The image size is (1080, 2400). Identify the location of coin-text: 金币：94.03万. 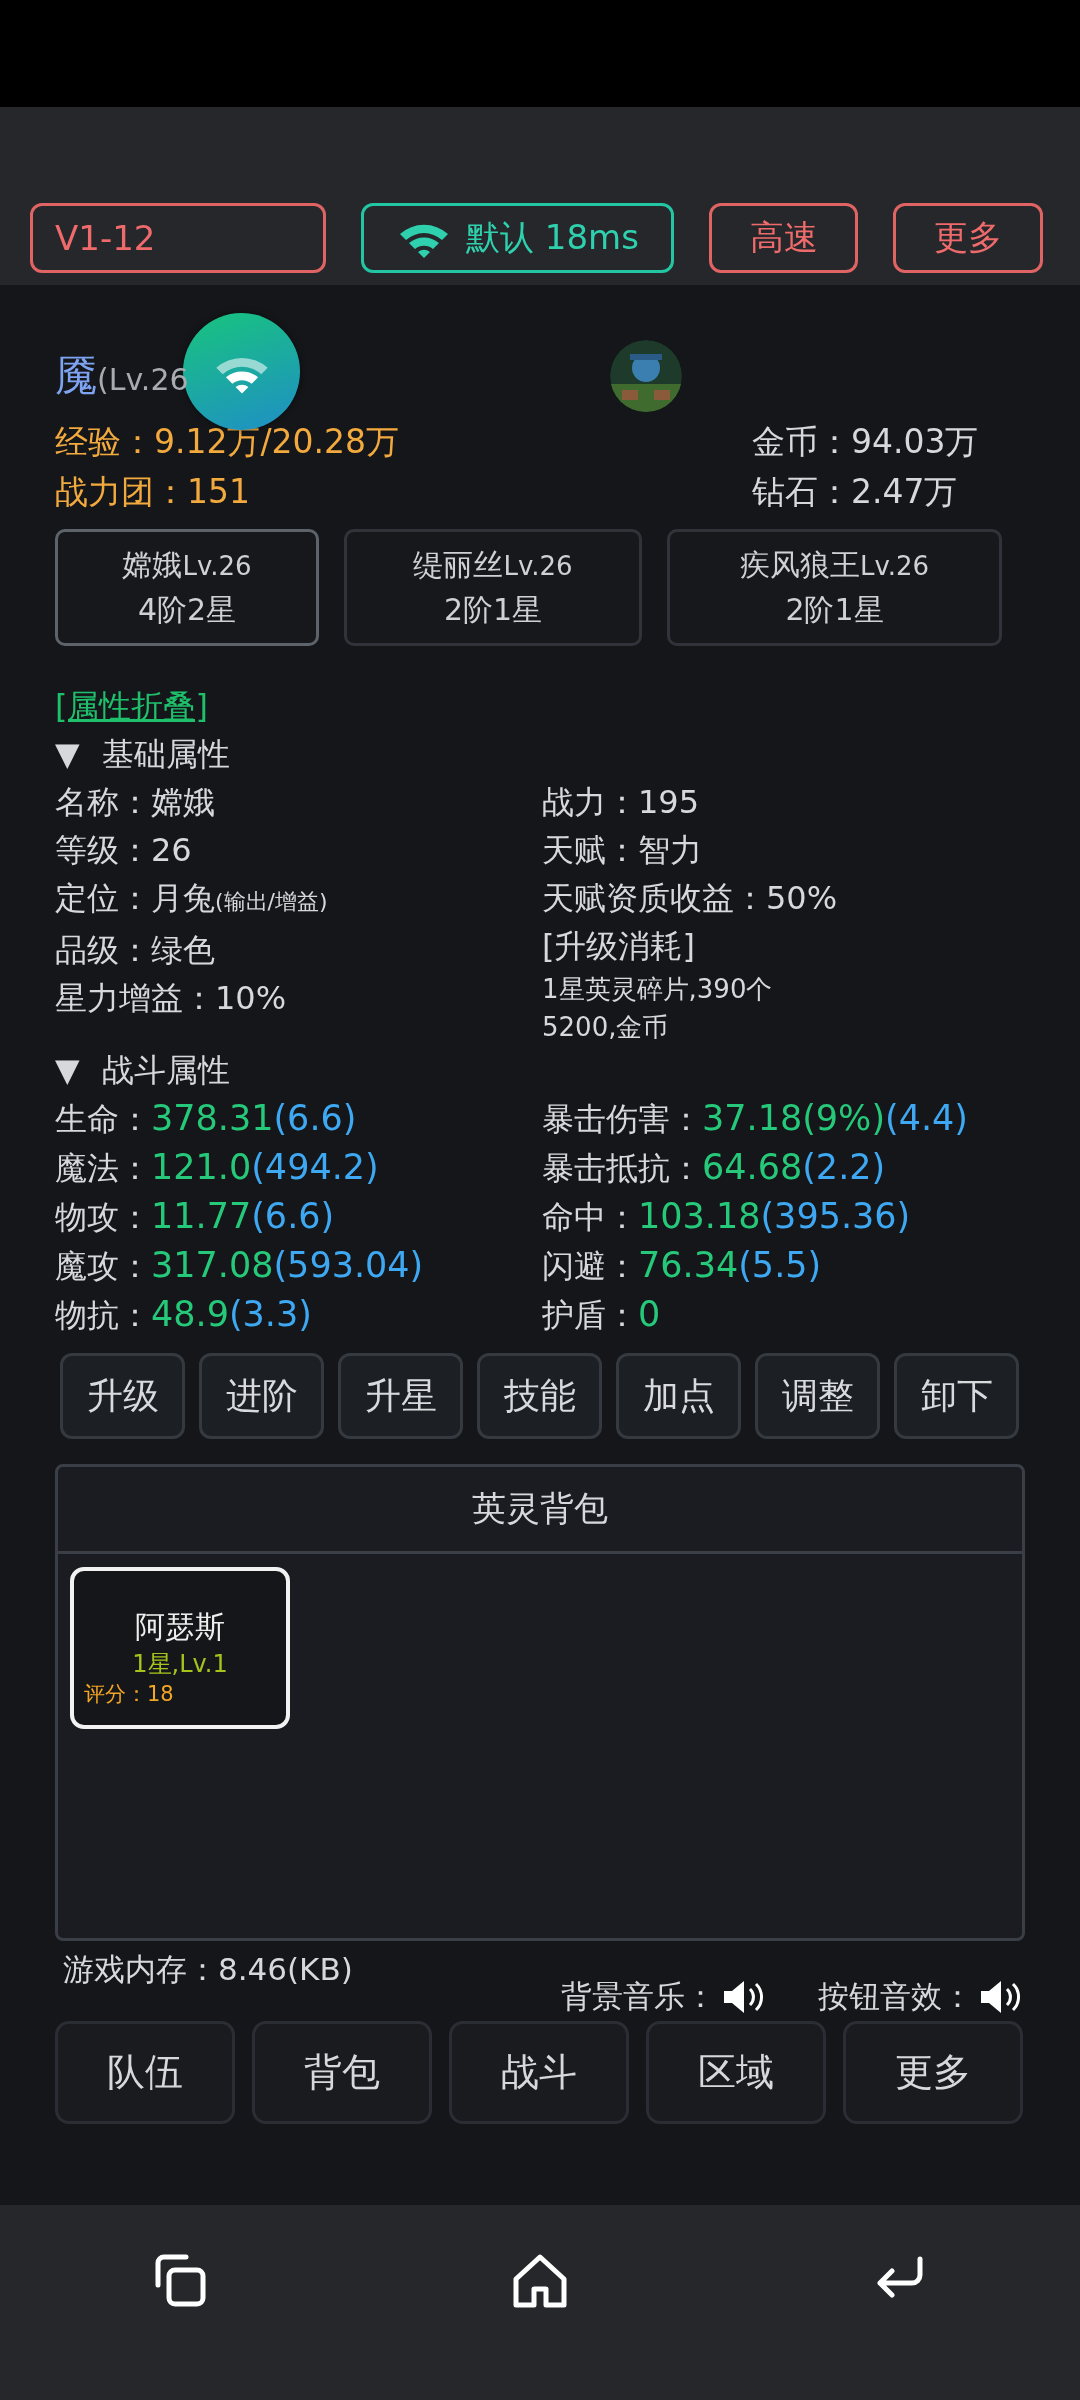
(866, 442).